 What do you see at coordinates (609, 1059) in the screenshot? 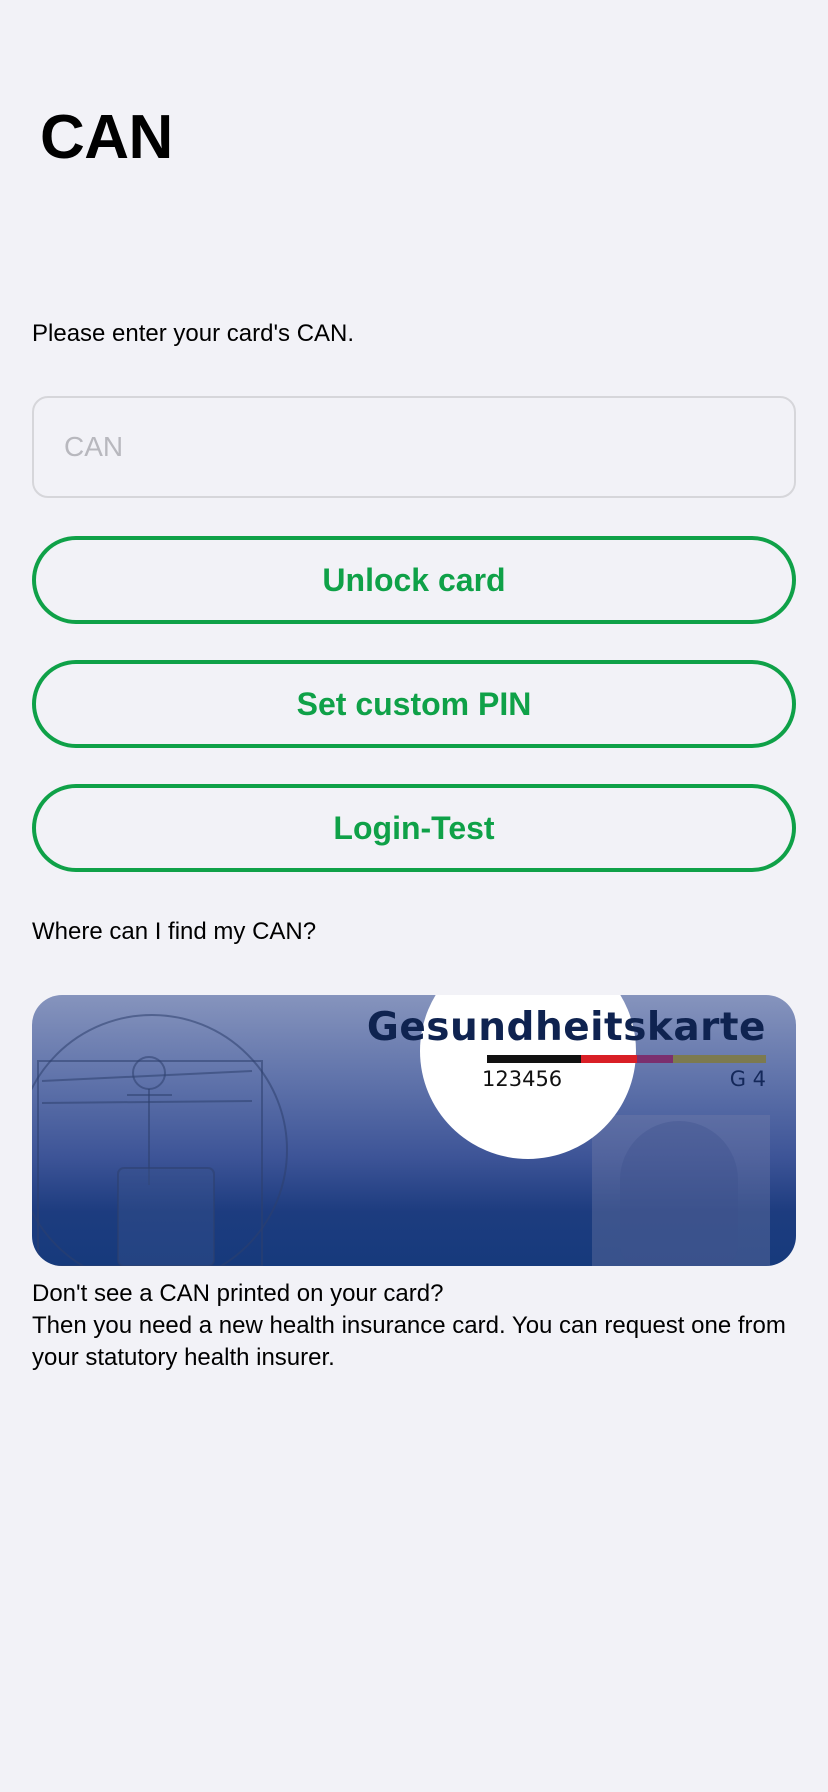
I see `flag-stripe-red` at bounding box center [609, 1059].